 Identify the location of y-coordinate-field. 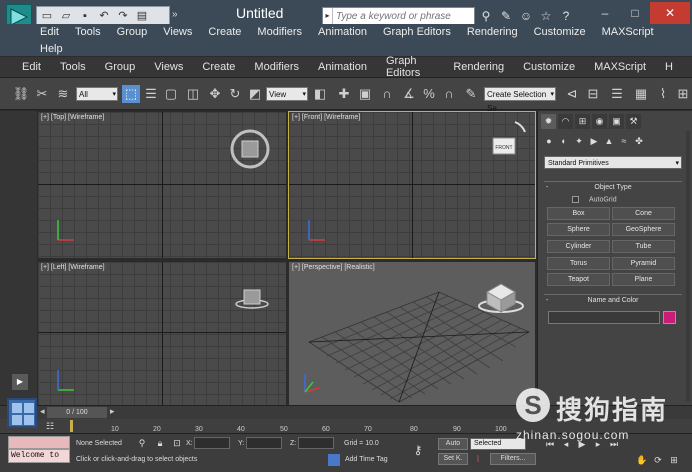
(264, 443).